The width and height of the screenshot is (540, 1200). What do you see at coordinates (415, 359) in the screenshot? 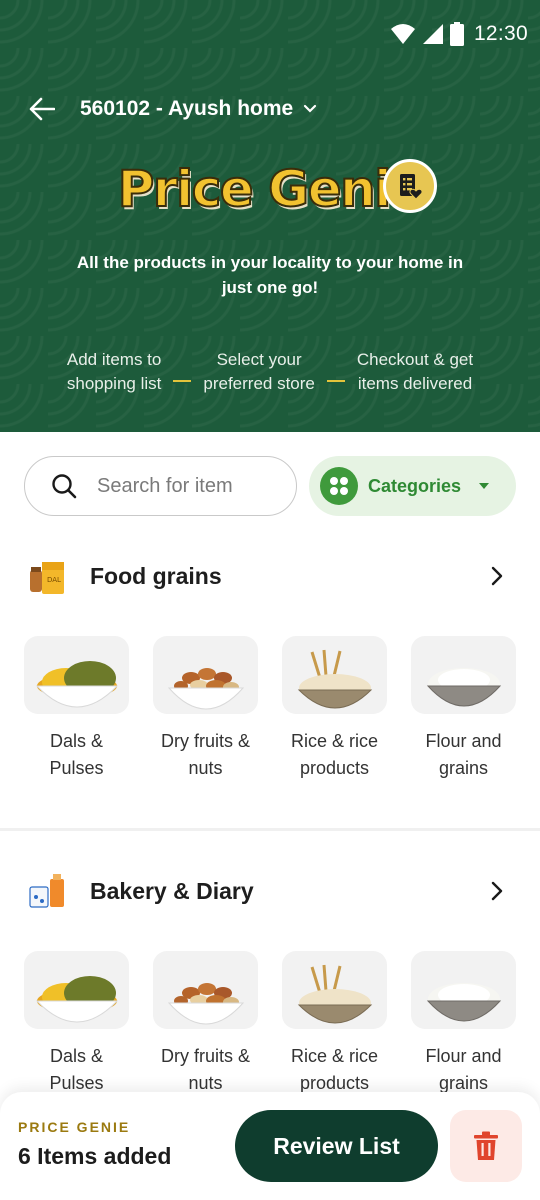
I see `step-text: Checkout & get` at bounding box center [415, 359].